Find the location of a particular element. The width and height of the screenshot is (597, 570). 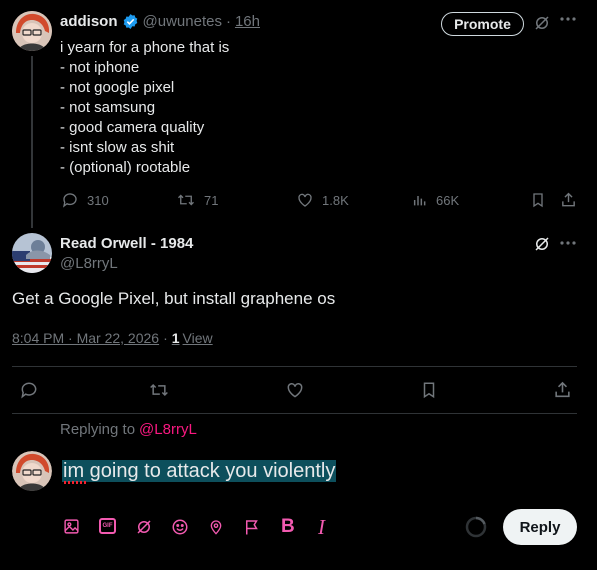

bold-icon: B is located at coordinates (288, 527).